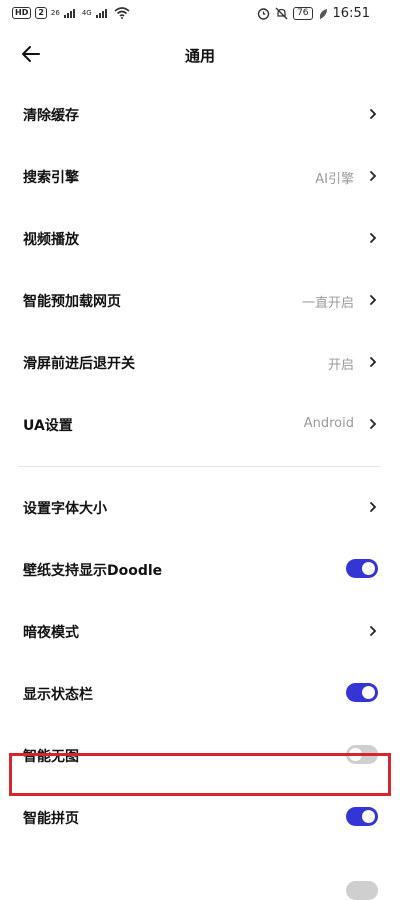 The height and width of the screenshot is (900, 400). What do you see at coordinates (200, 115) in the screenshot?
I see `settings-row: 清除缓存` at bounding box center [200, 115].